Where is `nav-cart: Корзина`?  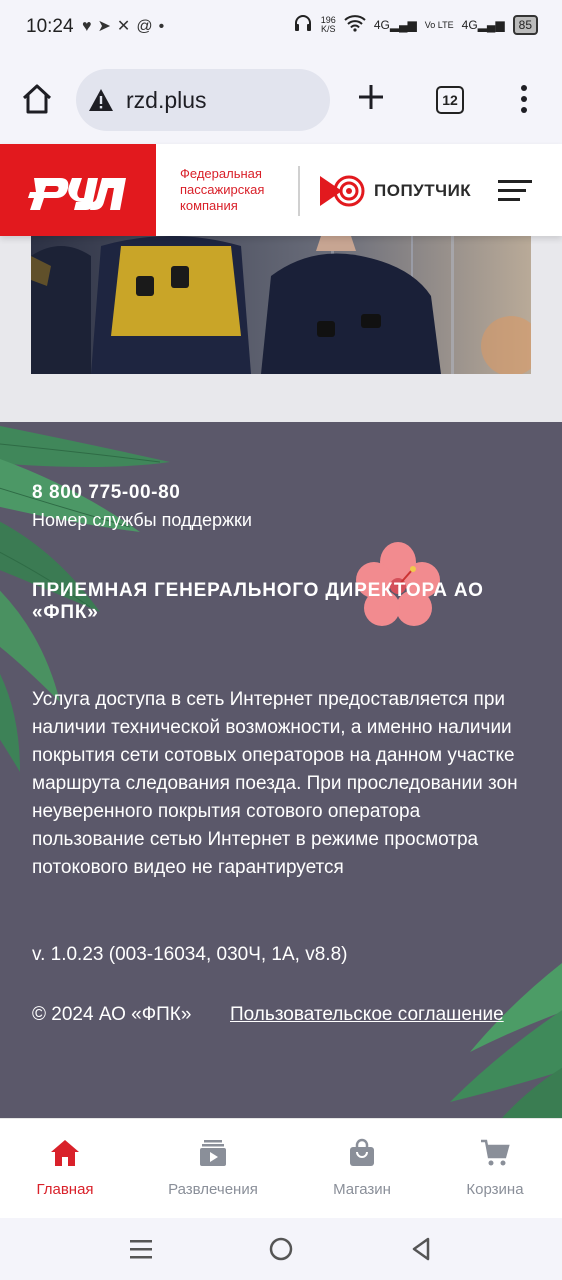 nav-cart: Корзина is located at coordinates (495, 1167).